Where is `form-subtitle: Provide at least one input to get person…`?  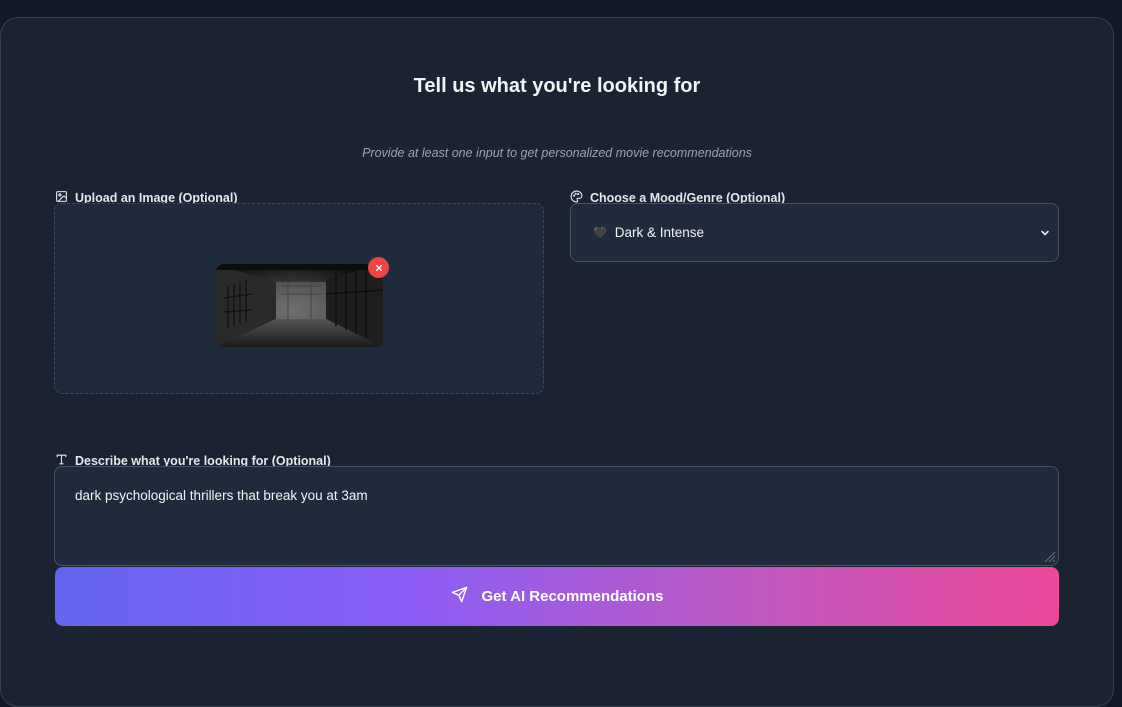
form-subtitle: Provide at least one input to get person… is located at coordinates (557, 153).